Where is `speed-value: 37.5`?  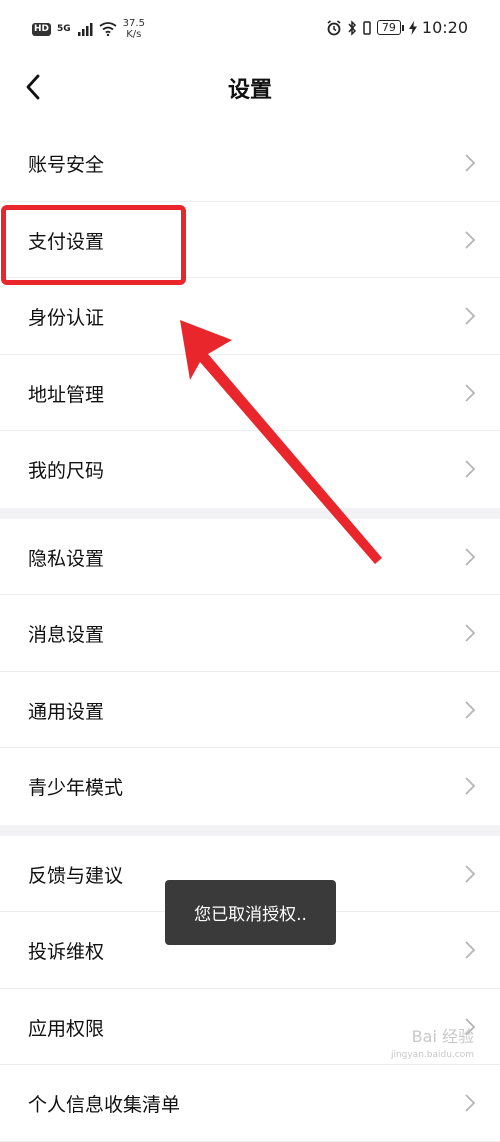 speed-value: 37.5 is located at coordinates (133, 23).